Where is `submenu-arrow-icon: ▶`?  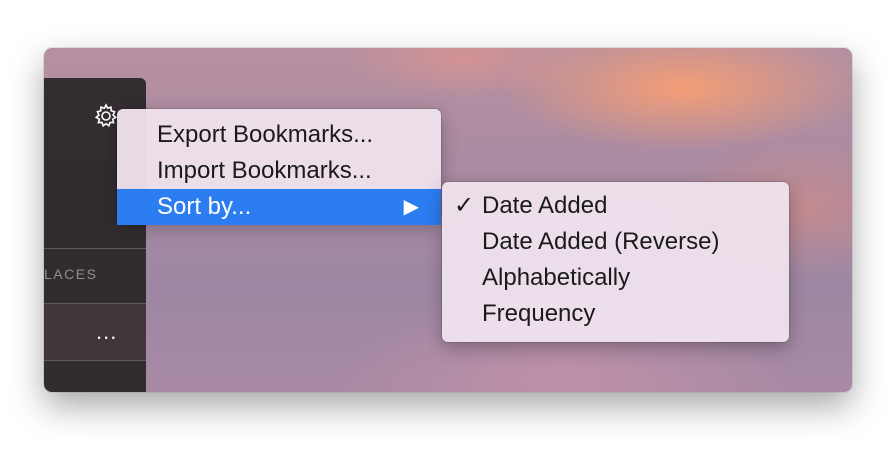
submenu-arrow-icon: ▶ is located at coordinates (411, 207).